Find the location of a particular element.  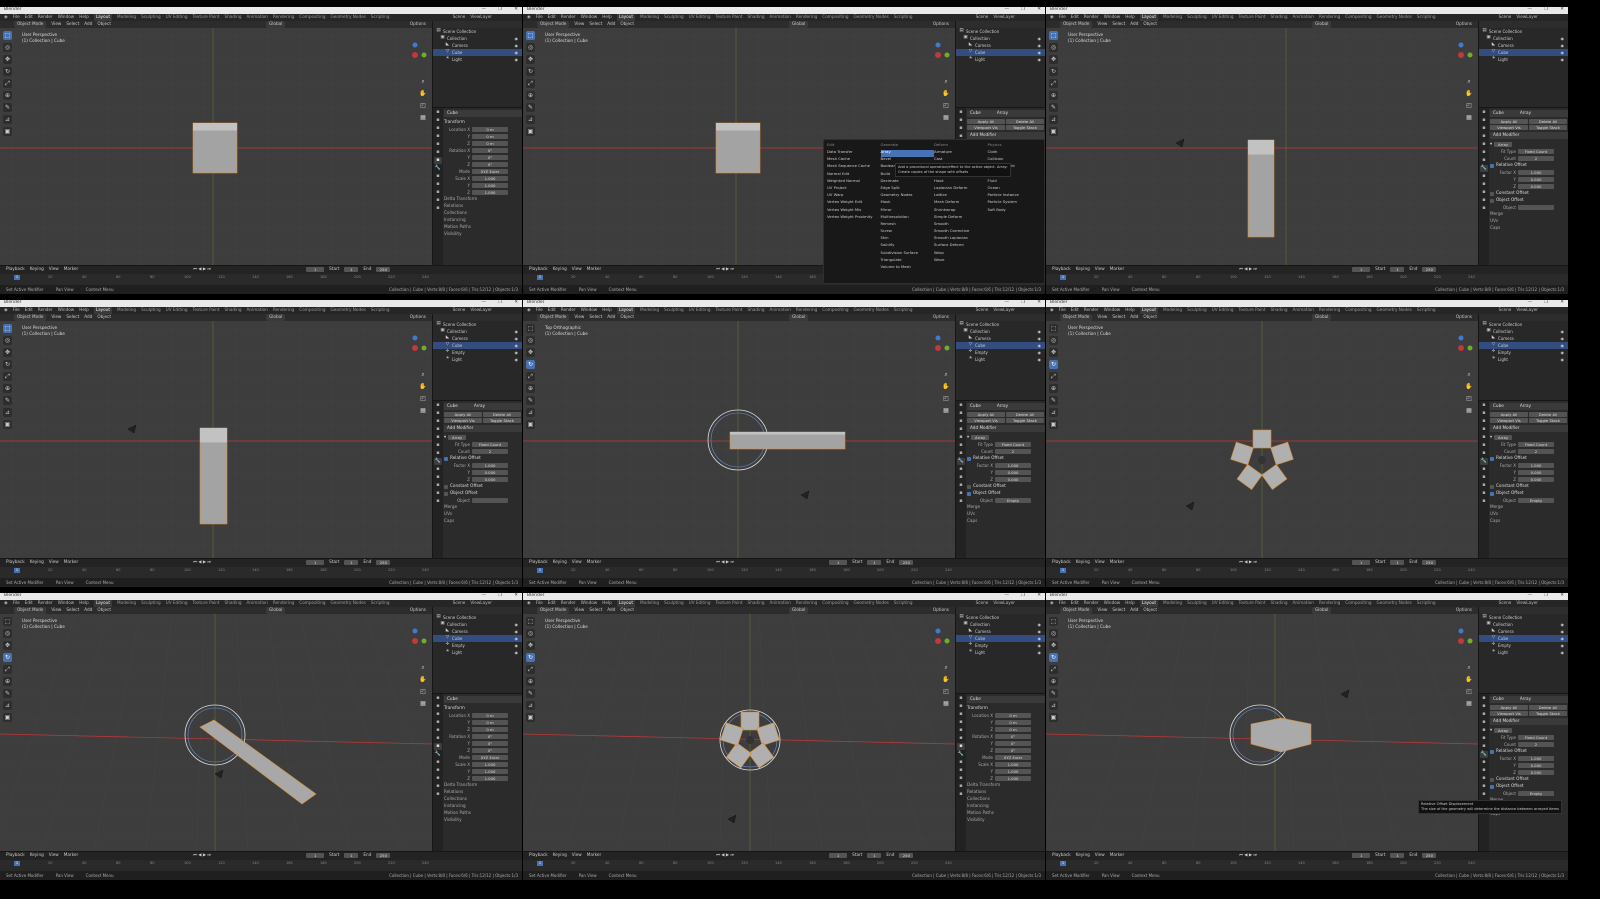

count-field: 2 is located at coordinates (1536, 158).